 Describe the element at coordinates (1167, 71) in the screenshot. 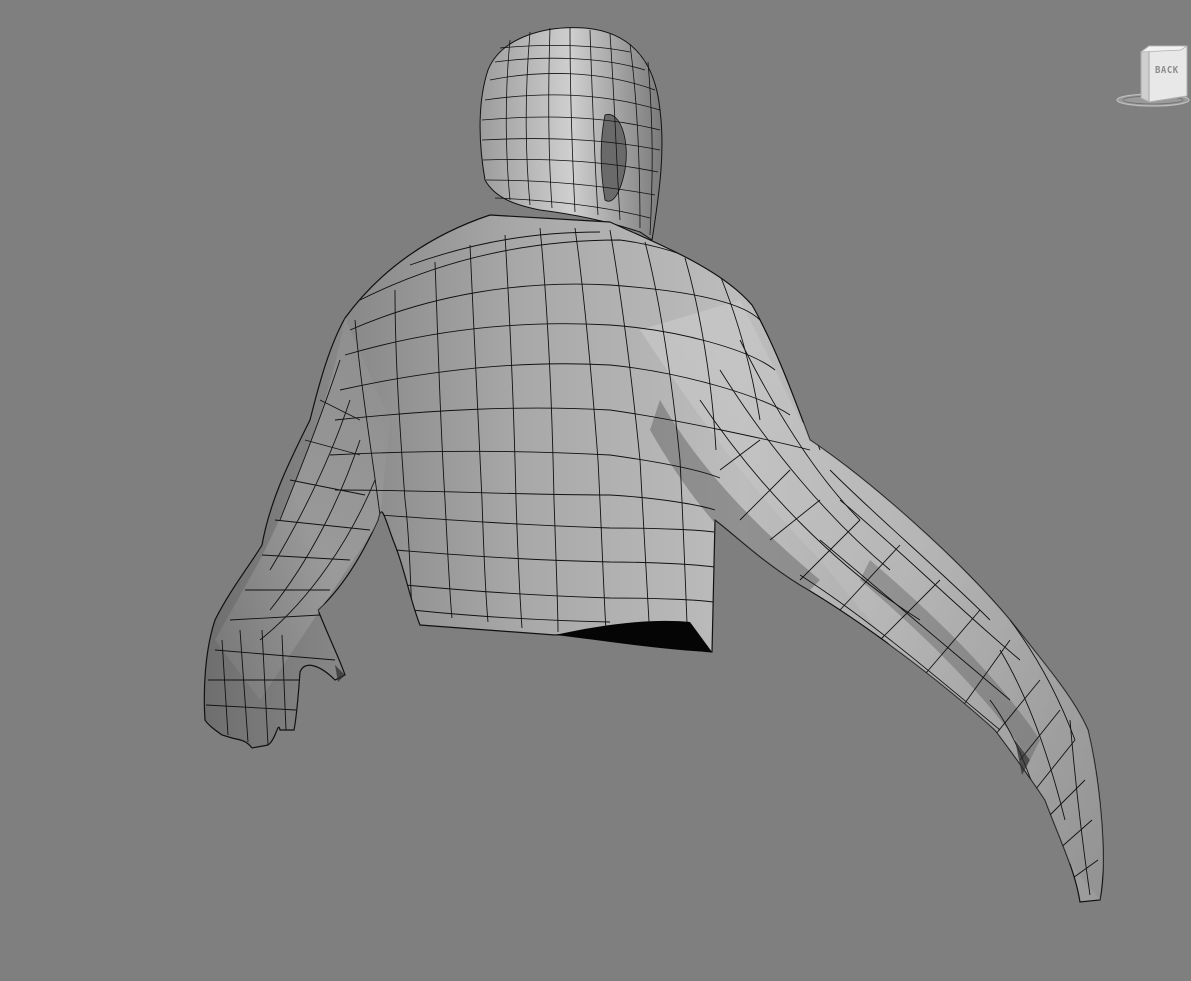

I see `viewcube-face-label: BACK` at that location.